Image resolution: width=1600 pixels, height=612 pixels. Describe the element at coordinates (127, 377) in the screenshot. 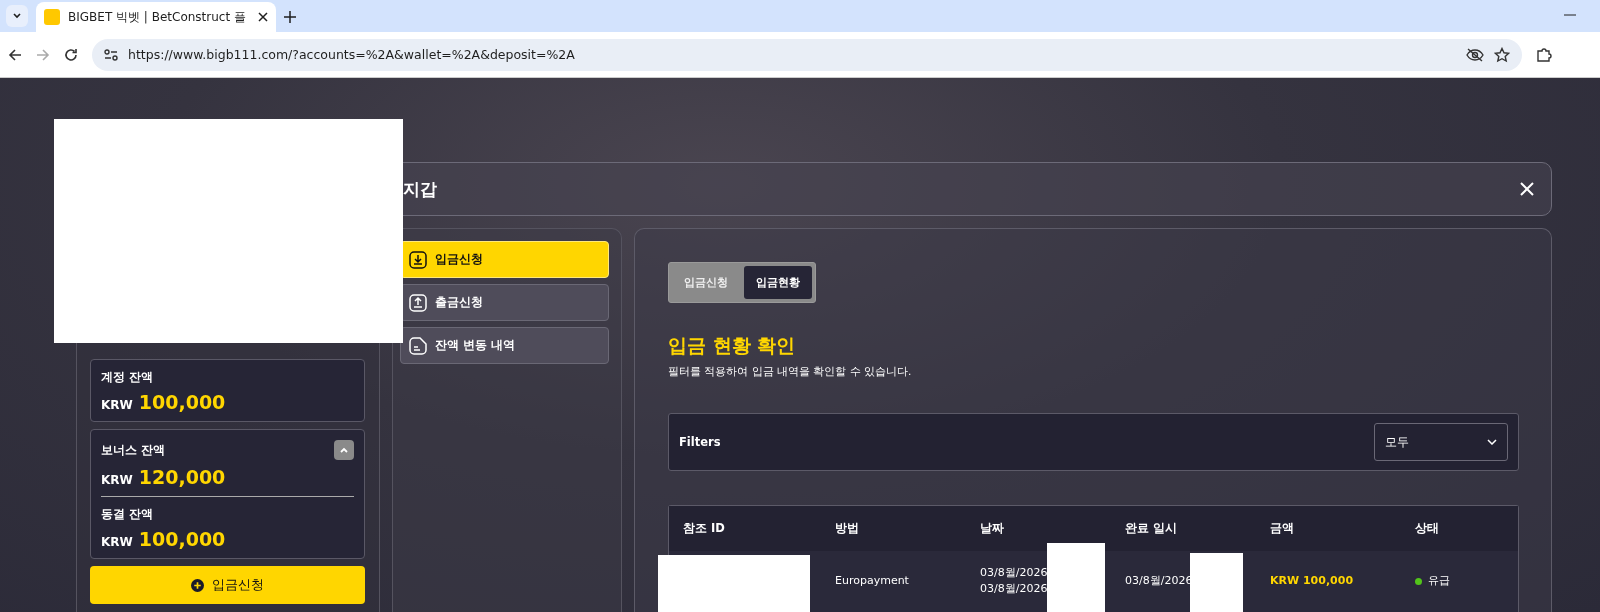

I see `balance-label: 계정 잔액` at that location.